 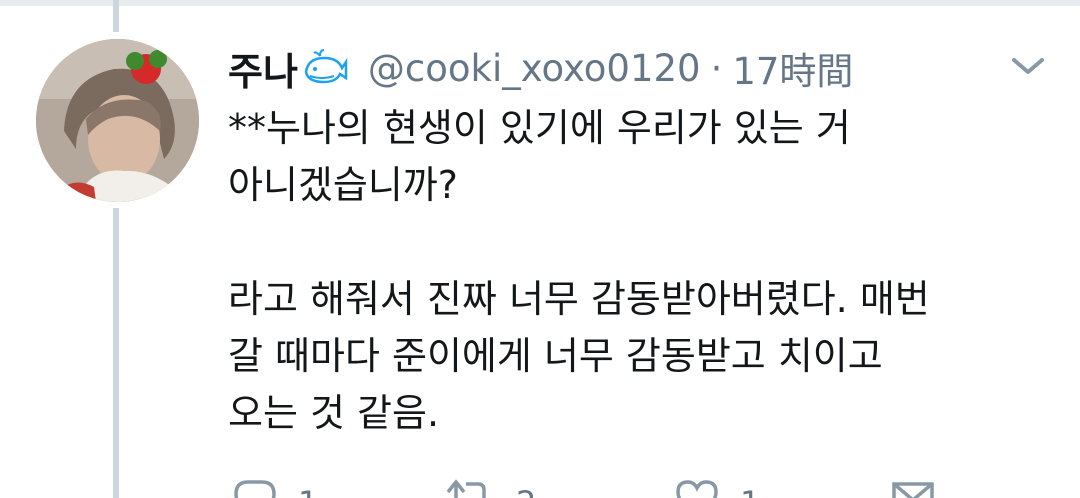 I want to click on like-count: 1, so click(x=750, y=491).